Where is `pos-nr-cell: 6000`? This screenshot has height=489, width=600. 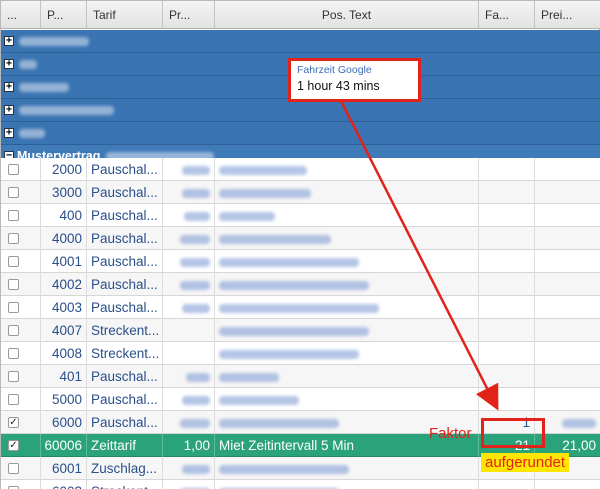
pos-nr-cell: 6000 is located at coordinates (64, 422).